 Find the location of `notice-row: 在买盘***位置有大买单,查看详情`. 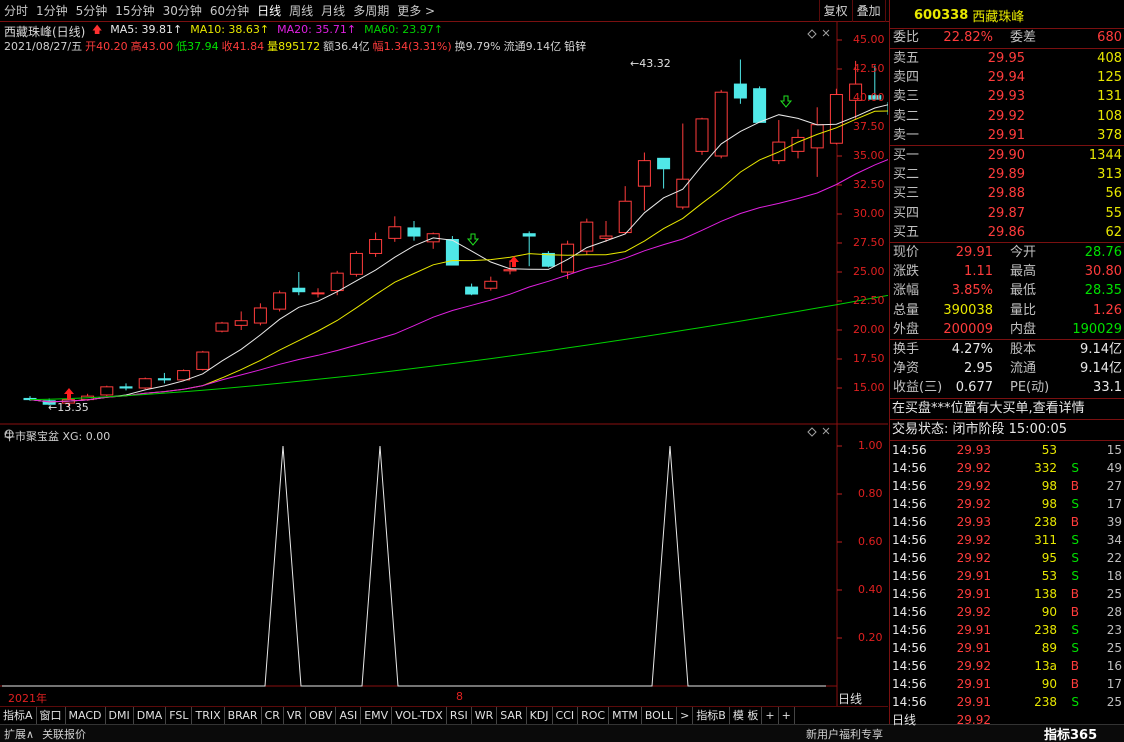

notice-row: 在买盘***位置有大买单,查看详情 is located at coordinates (1007, 409).